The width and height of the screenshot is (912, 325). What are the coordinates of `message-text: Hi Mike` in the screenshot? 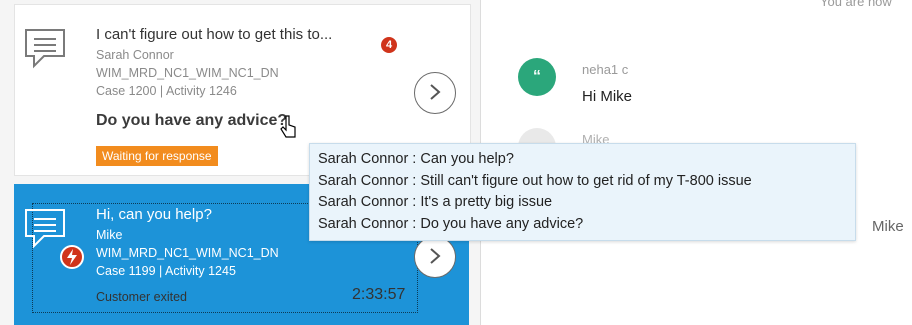 It's located at (607, 96).